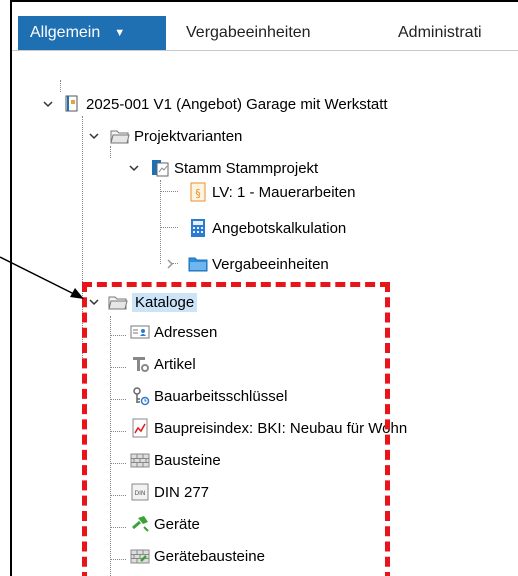  What do you see at coordinates (186, 332) in the screenshot?
I see `tree-node-label: Adressen` at bounding box center [186, 332].